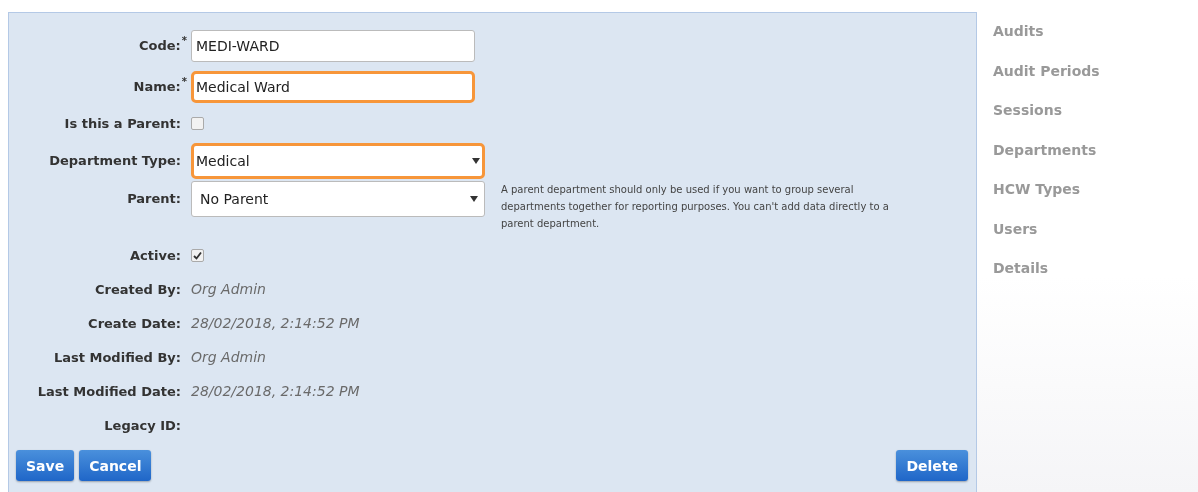  What do you see at coordinates (1037, 201) in the screenshot?
I see `nav-link: HCW Types` at bounding box center [1037, 201].